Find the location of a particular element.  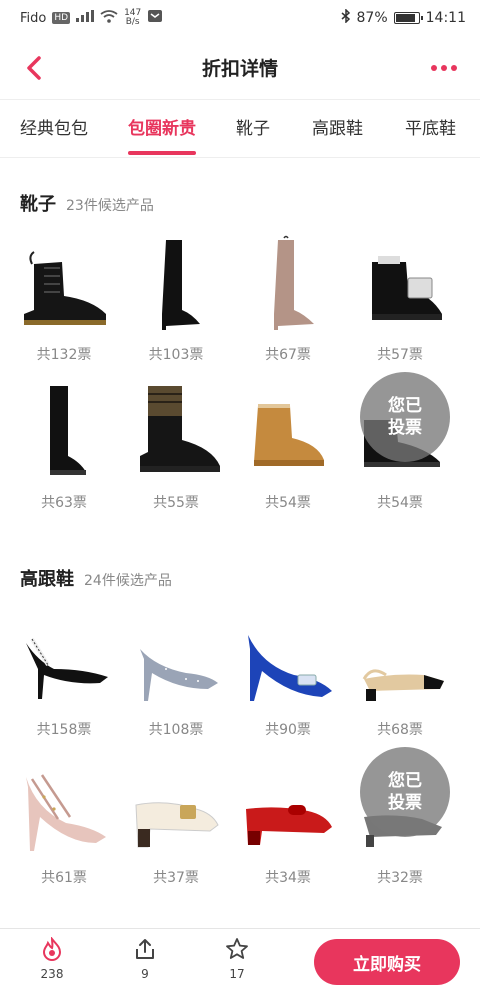

product-card: 共61票 is located at coordinates (64, 823).